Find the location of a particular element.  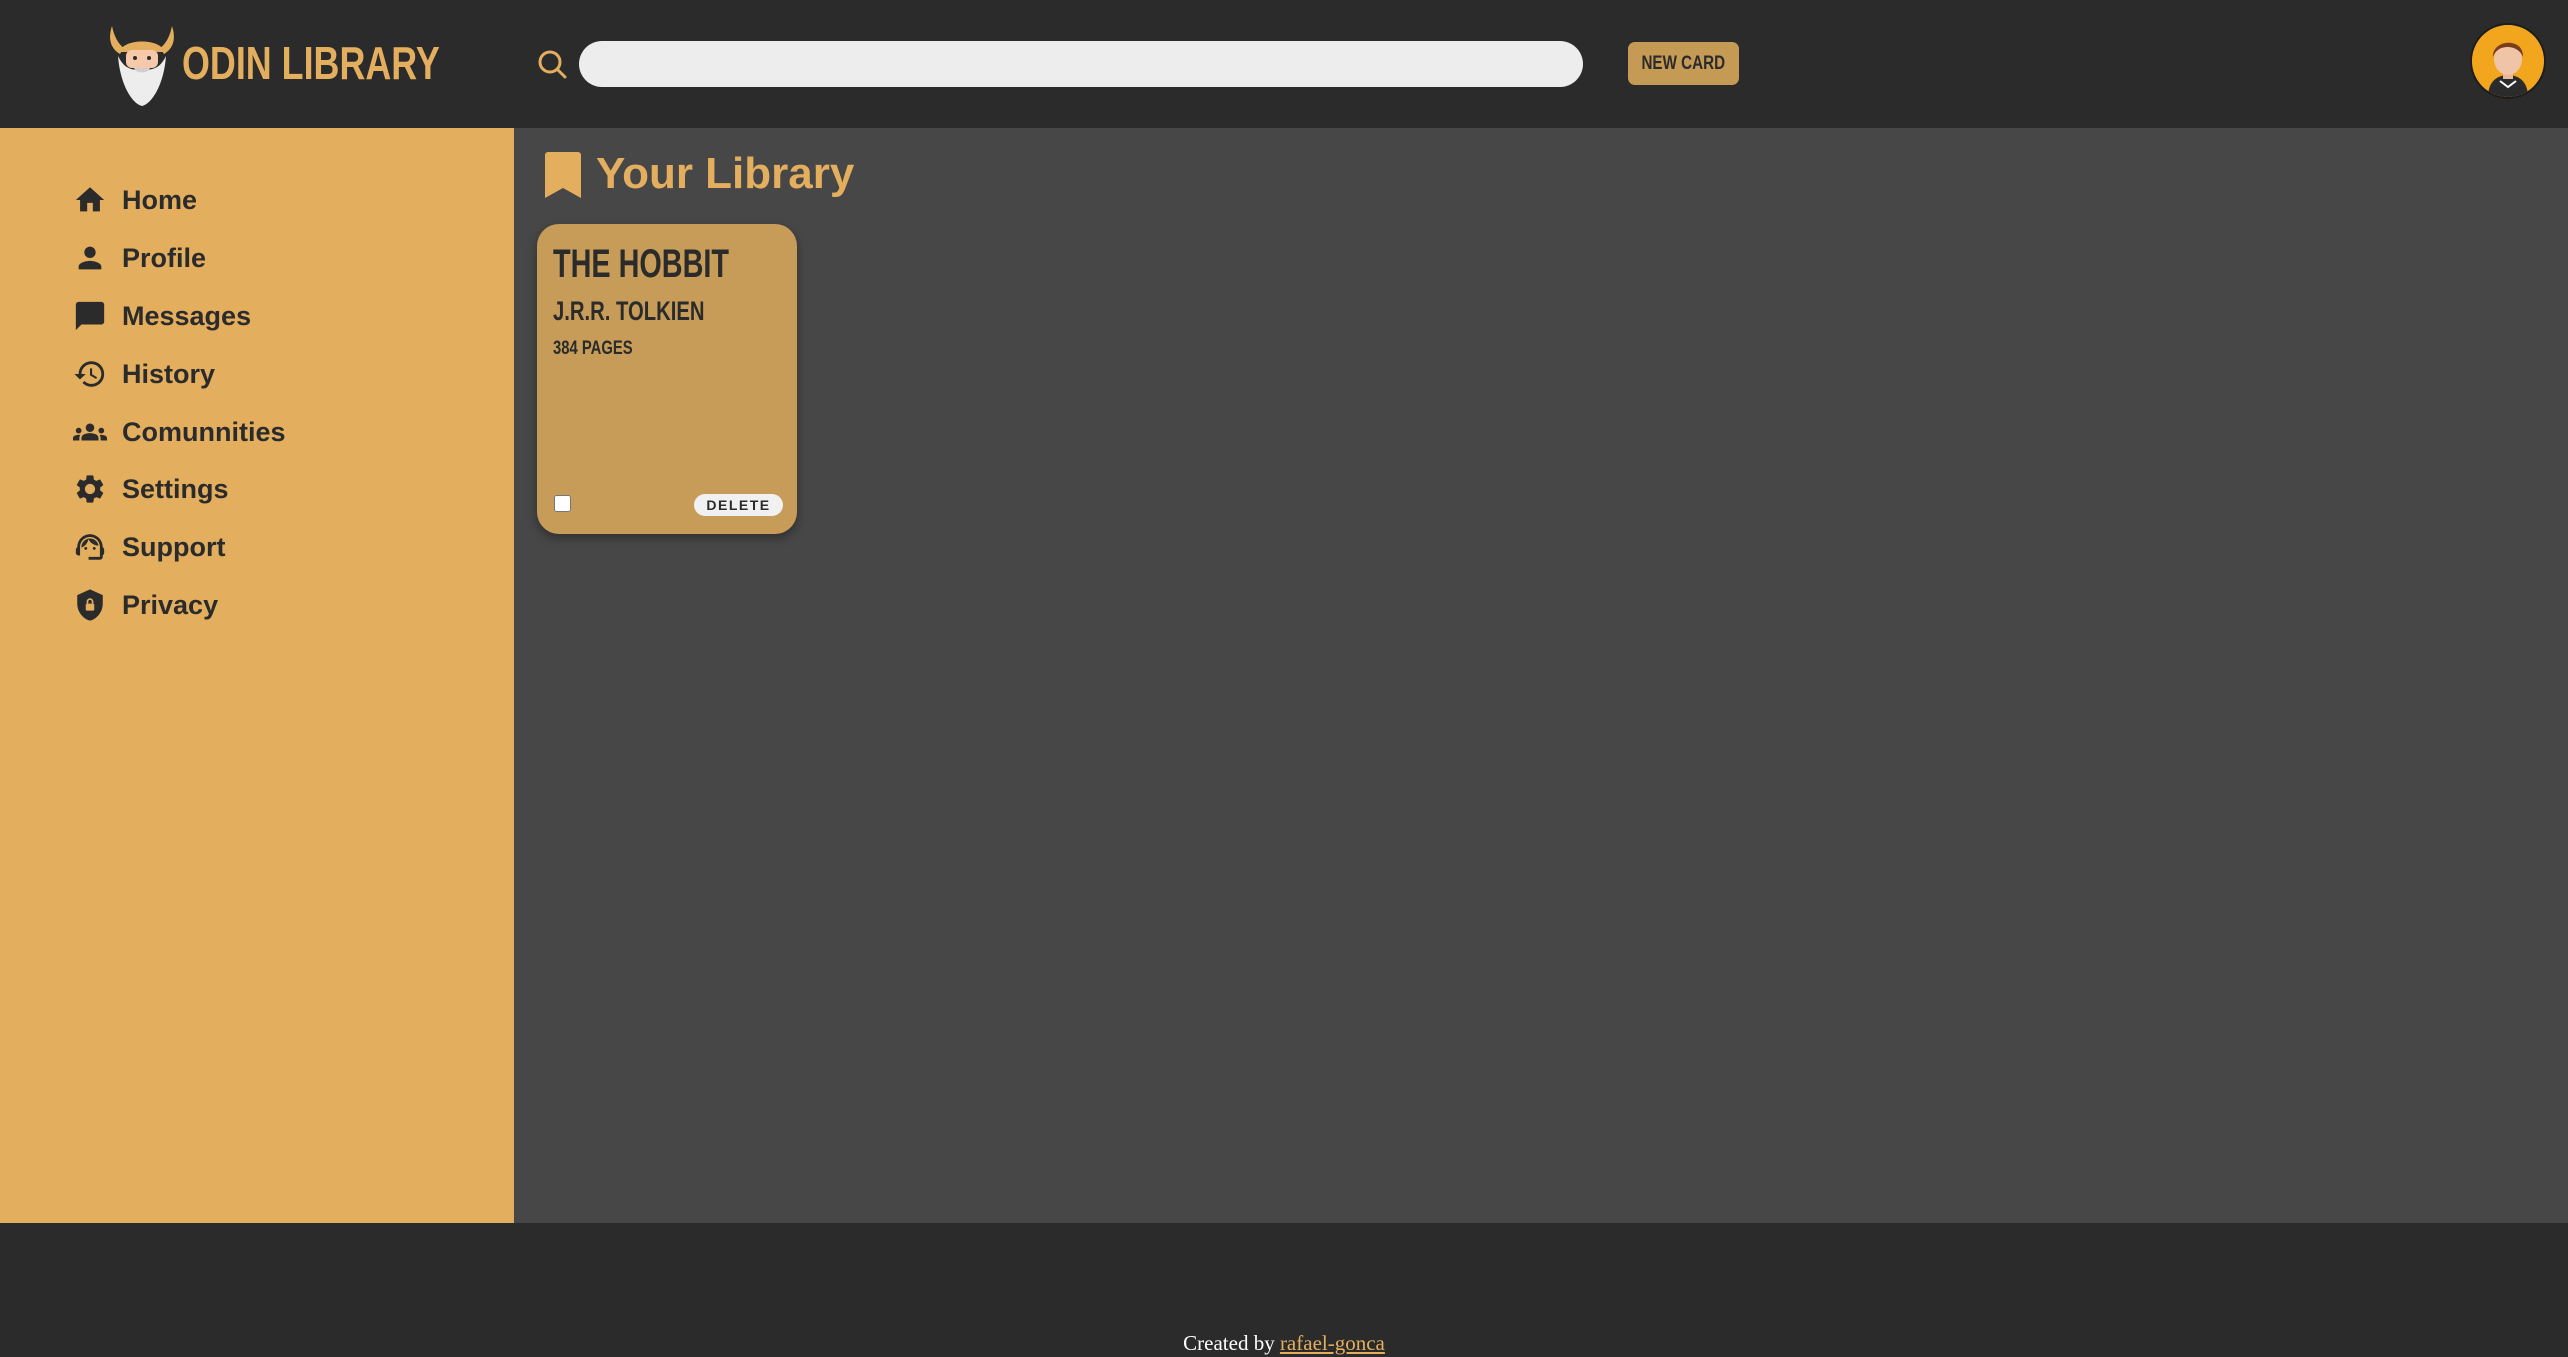

new-card-label: NEW CARD is located at coordinates (1683, 63).